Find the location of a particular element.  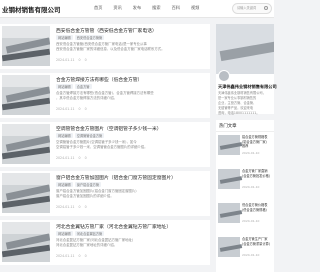

article-tags: 网站编辑 西安低合金方管管 is located at coordinates (81, 37).